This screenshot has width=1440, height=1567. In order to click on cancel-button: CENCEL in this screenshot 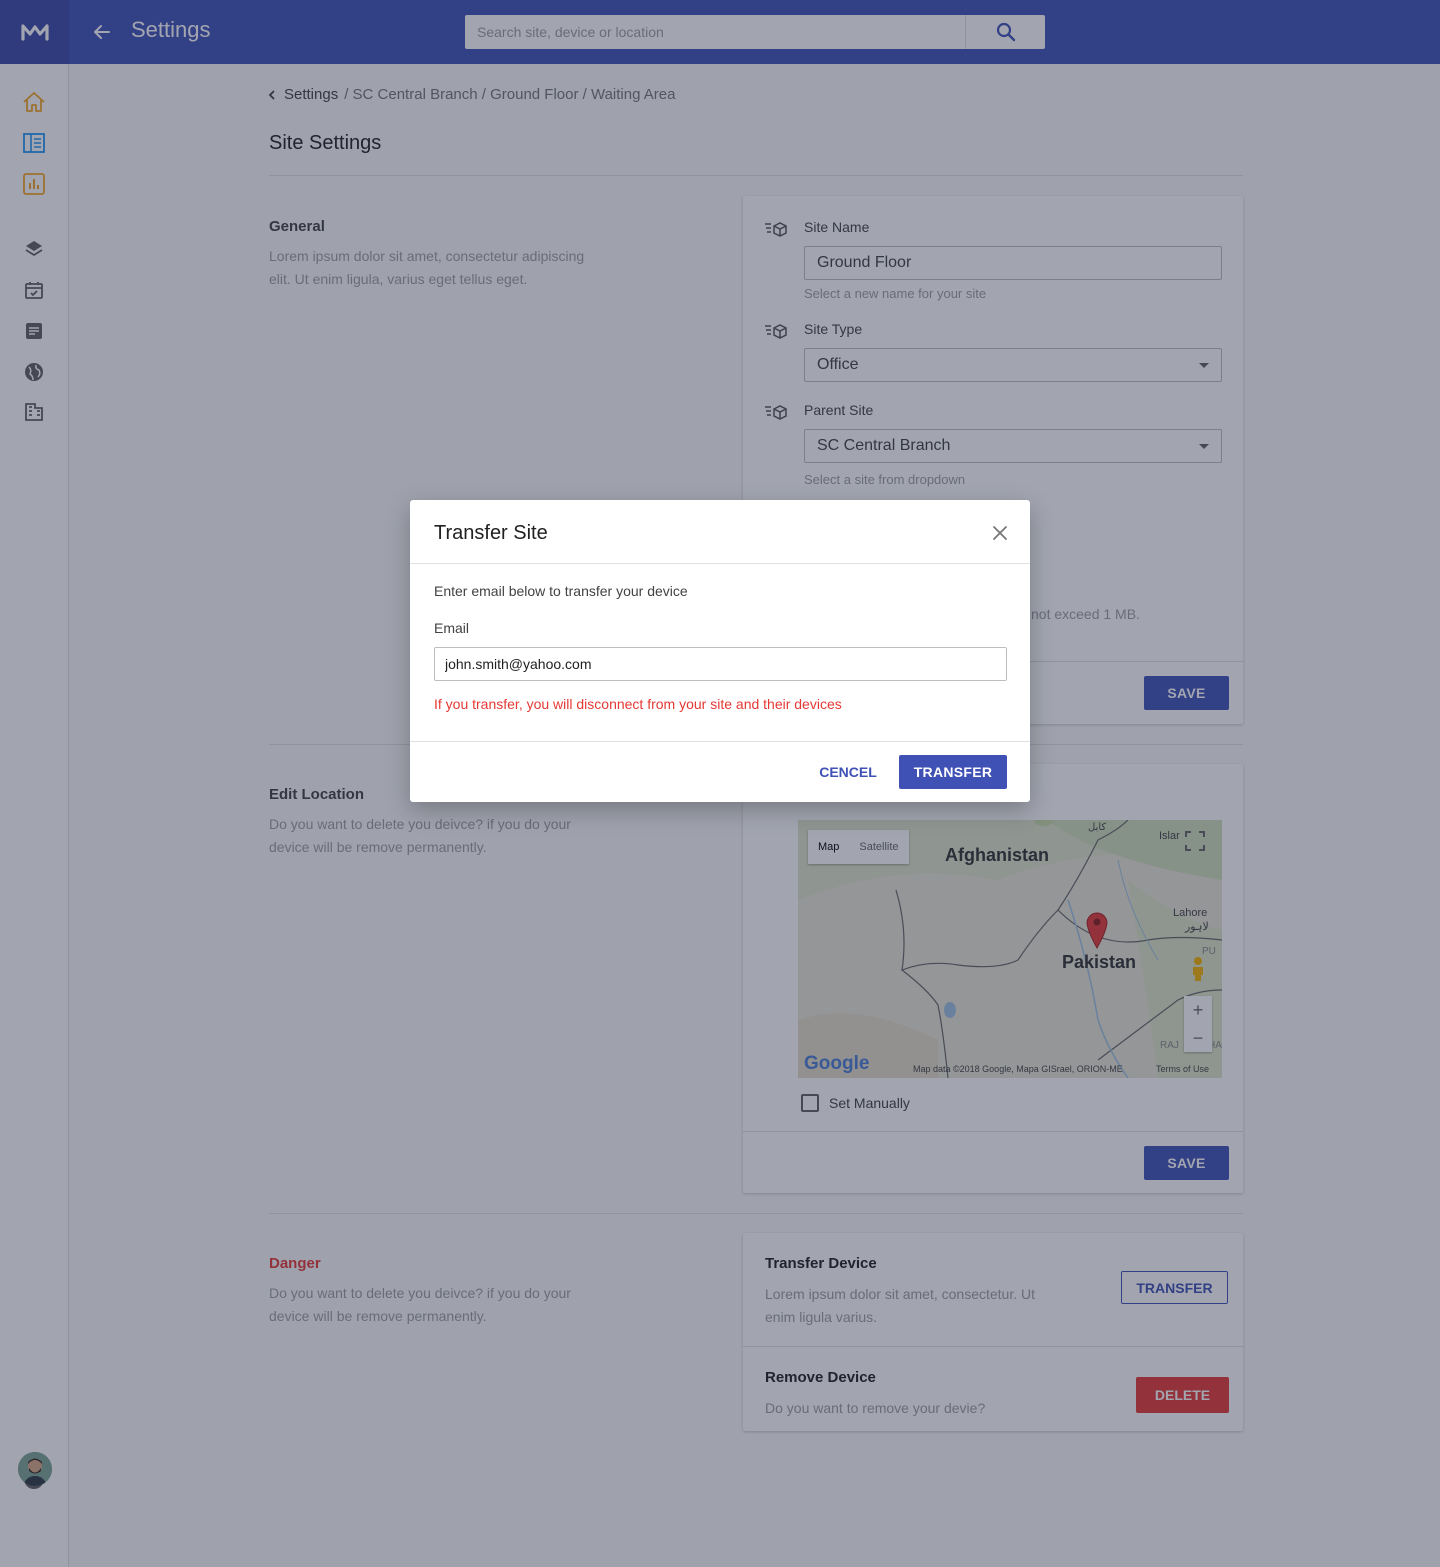, I will do `click(848, 772)`.